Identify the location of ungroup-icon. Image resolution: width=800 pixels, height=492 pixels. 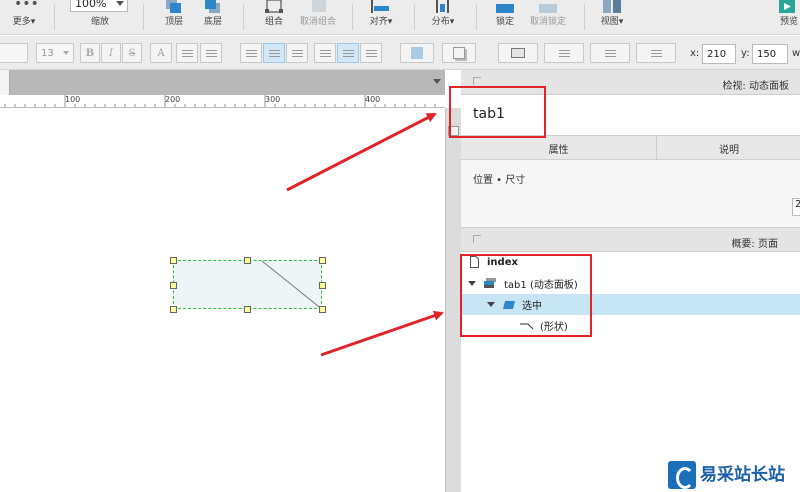
(319, 6).